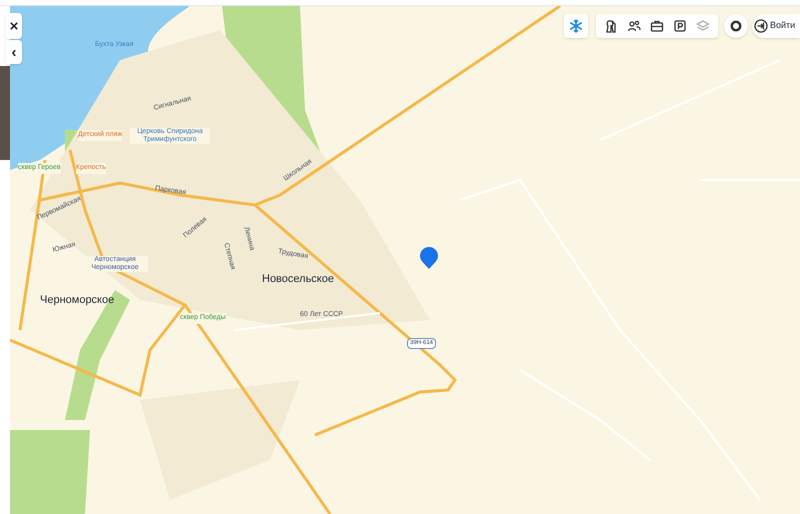 The width and height of the screenshot is (800, 514). What do you see at coordinates (657, 26) in the screenshot?
I see `briefcase-icon` at bounding box center [657, 26].